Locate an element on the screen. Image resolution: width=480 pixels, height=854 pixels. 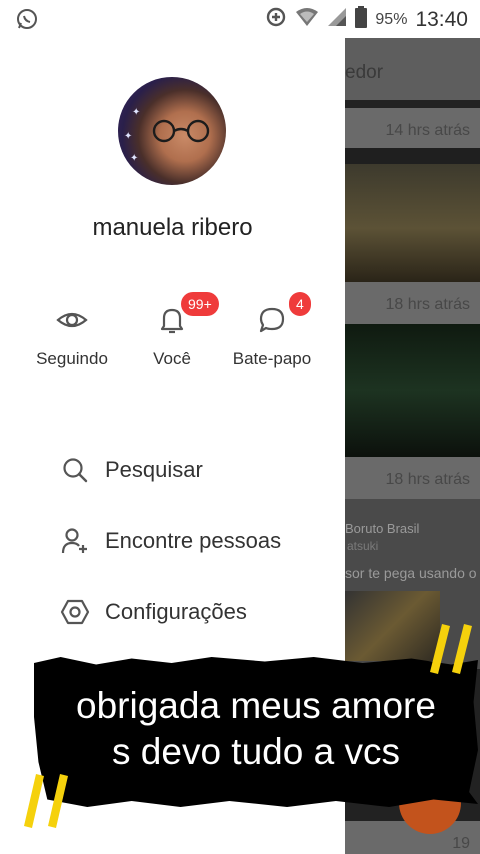
tab-seguindo: Seguindo is located at coordinates (72, 336).